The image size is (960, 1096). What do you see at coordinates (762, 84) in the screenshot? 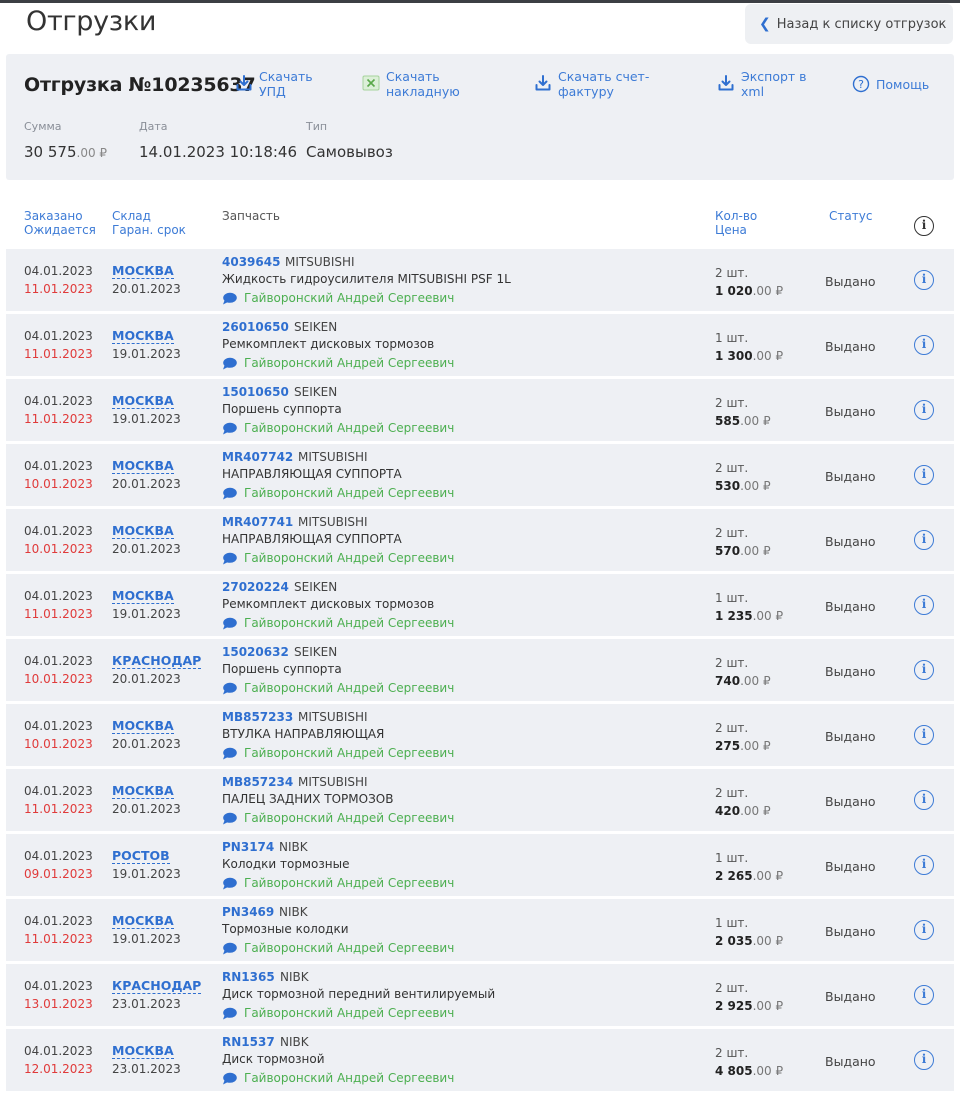
I see `export-xml-link: Экспорт в xml` at bounding box center [762, 84].